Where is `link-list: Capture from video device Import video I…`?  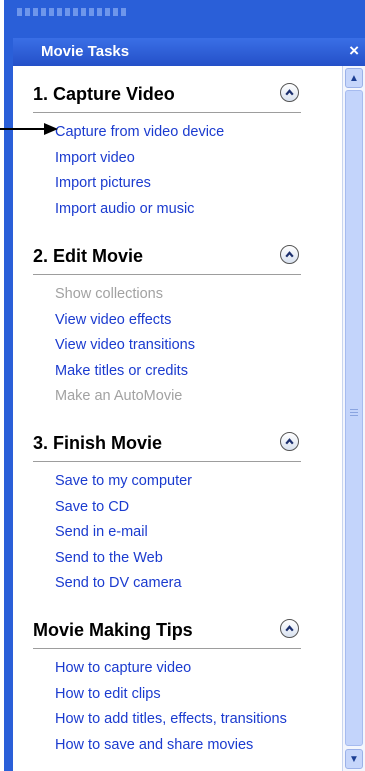
link-list: Capture from video device Import video I… is located at coordinates (139, 171).